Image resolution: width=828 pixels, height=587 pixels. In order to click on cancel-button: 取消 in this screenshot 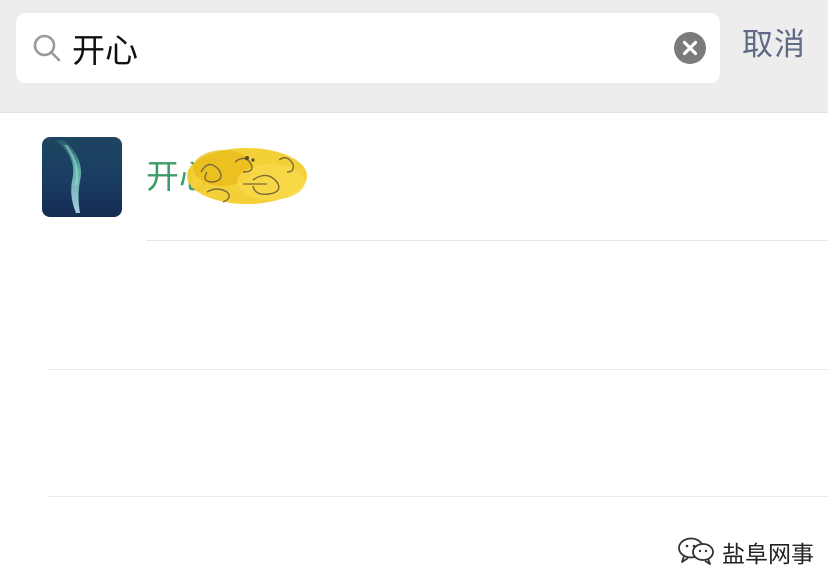, I will do `click(774, 45)`.